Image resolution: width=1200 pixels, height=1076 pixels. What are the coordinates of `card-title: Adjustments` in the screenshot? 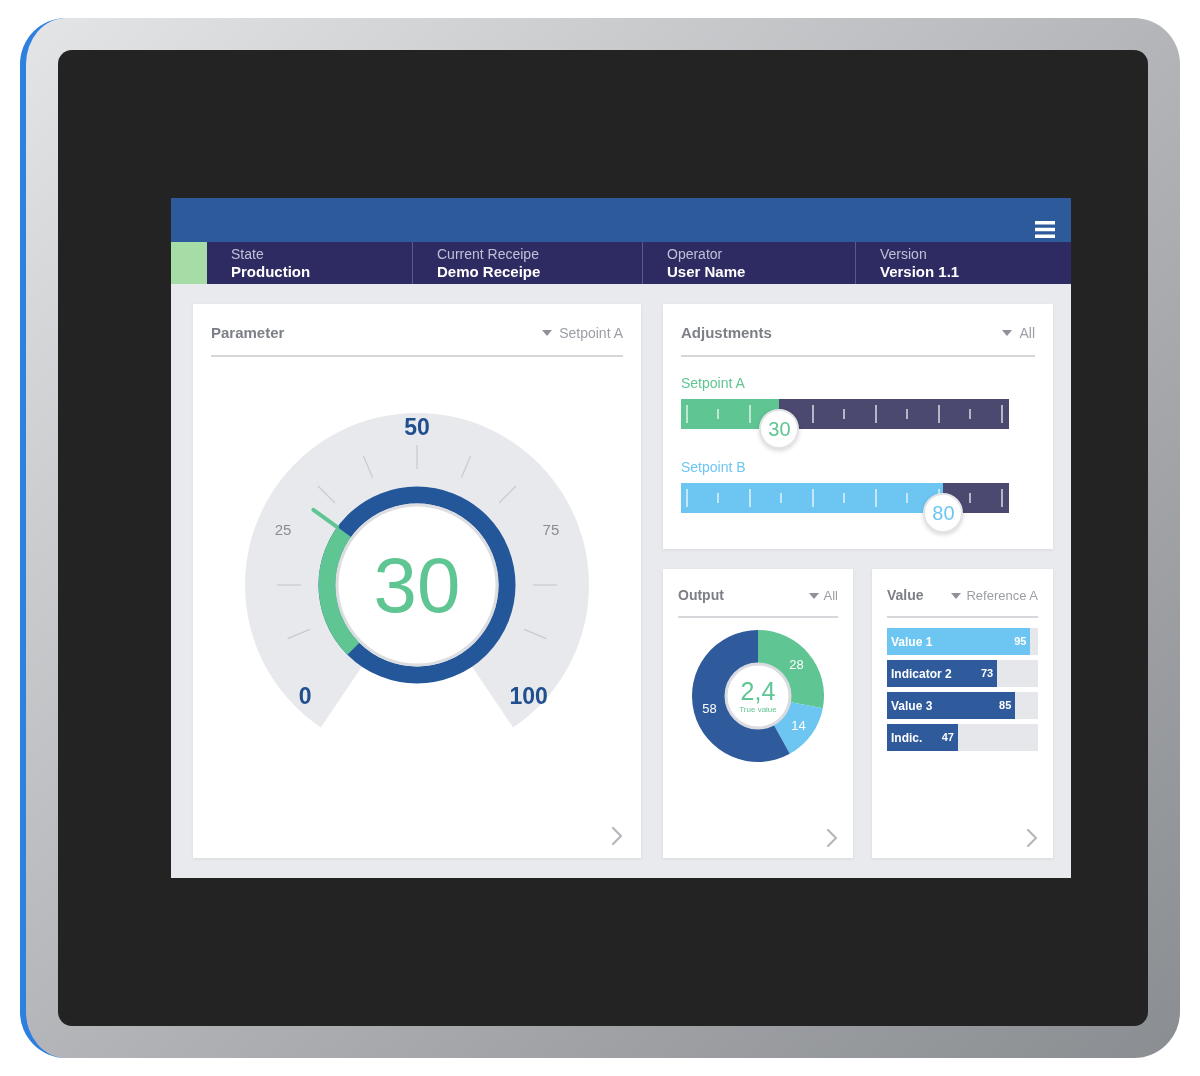 It's located at (726, 333).